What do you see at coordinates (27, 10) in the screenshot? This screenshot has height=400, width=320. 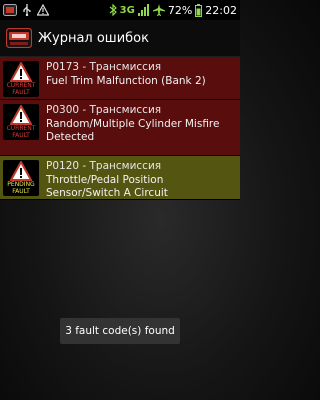 I see `usb-icon` at bounding box center [27, 10].